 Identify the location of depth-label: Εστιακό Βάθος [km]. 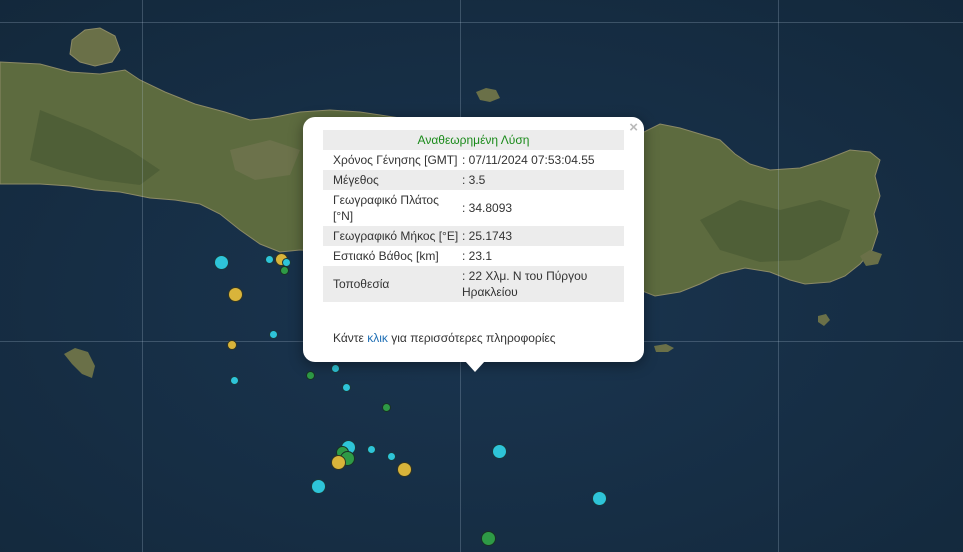
(386, 256).